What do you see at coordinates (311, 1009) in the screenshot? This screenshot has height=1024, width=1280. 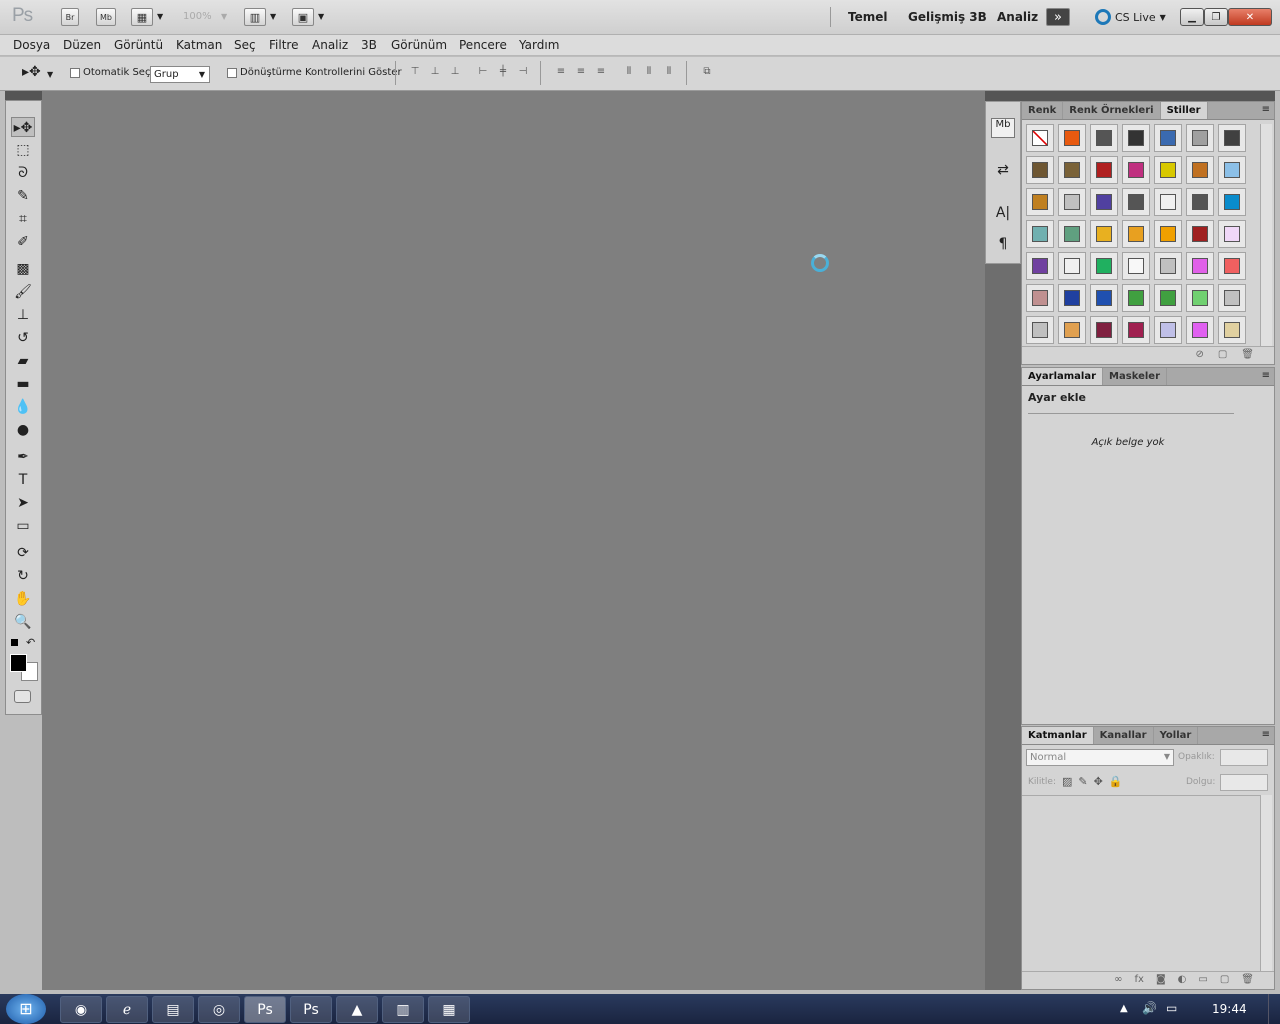 I see `photoshop-taskbar-icon: Ps` at bounding box center [311, 1009].